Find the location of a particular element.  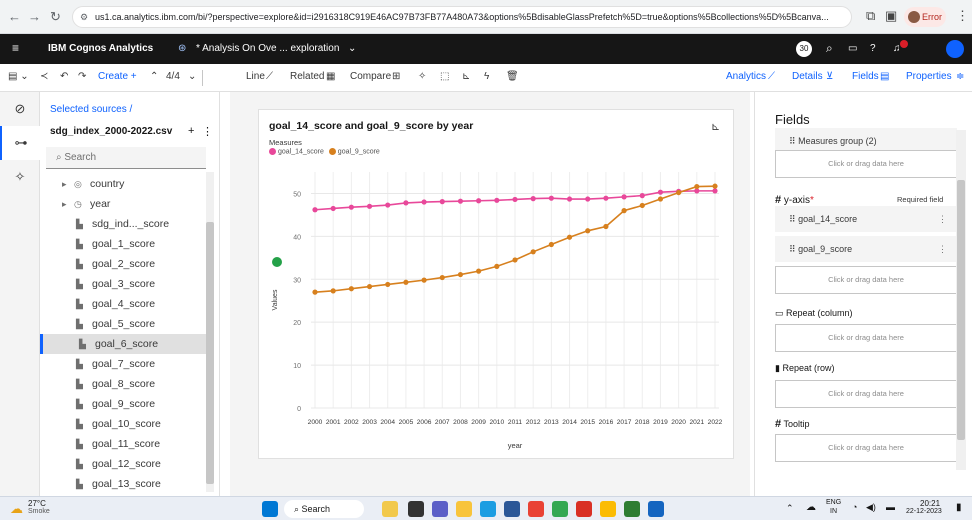

battery-icon: ▬ is located at coordinates (890, 507).